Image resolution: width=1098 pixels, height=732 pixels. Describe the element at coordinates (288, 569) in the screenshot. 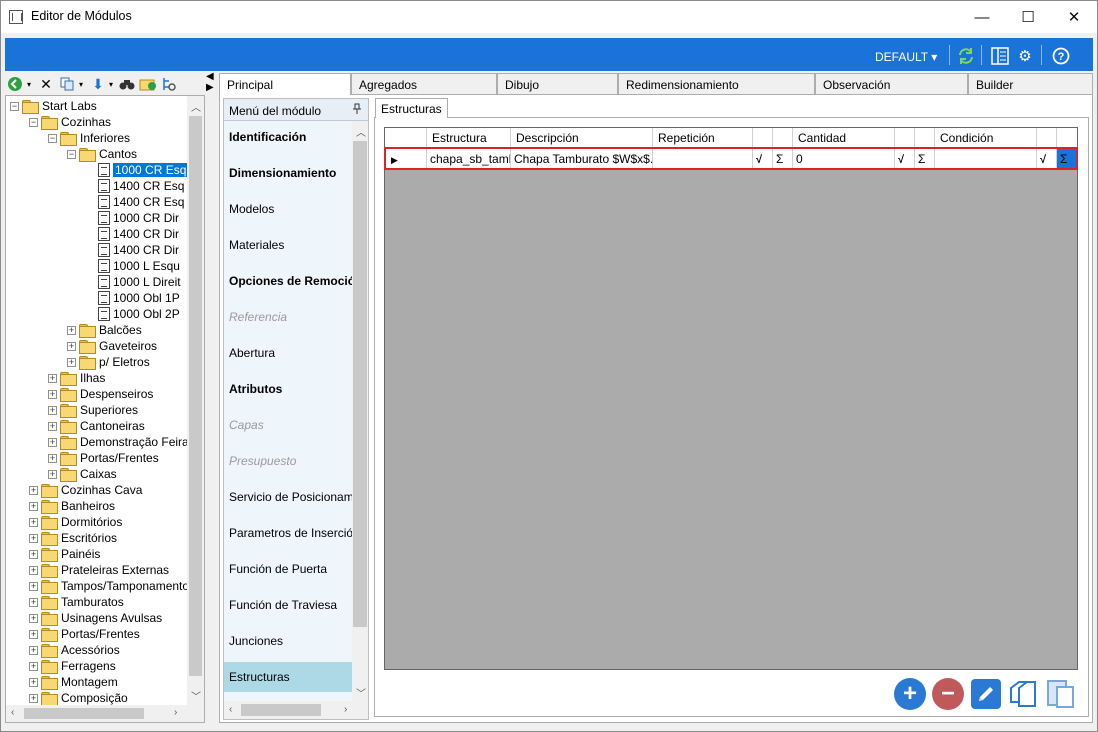

I see `menu-item: Función de Puerta` at that location.